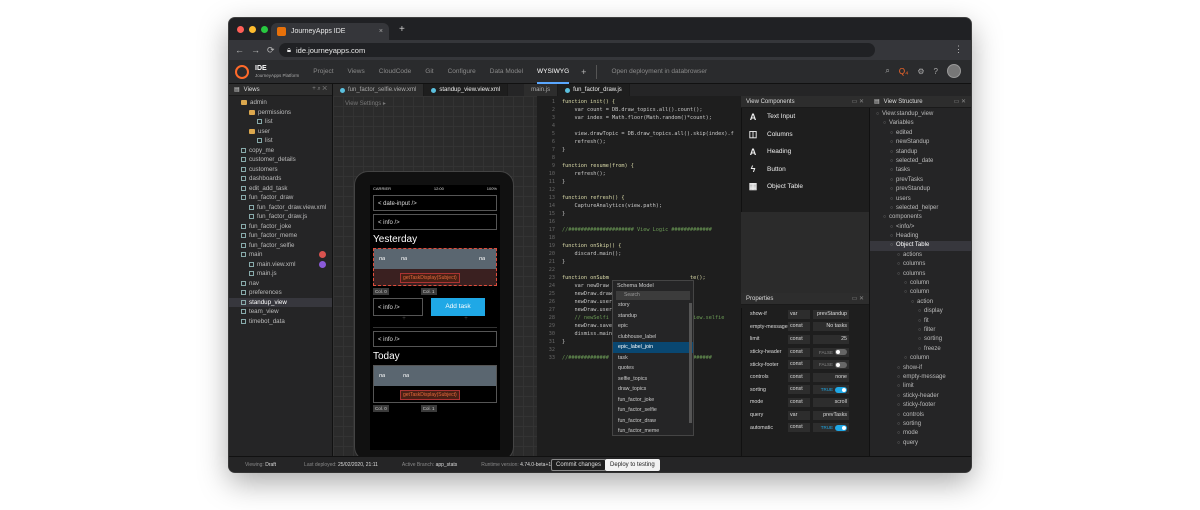  Describe the element at coordinates (920, 142) in the screenshot. I see `structure-node: ○ newStandup` at that location.